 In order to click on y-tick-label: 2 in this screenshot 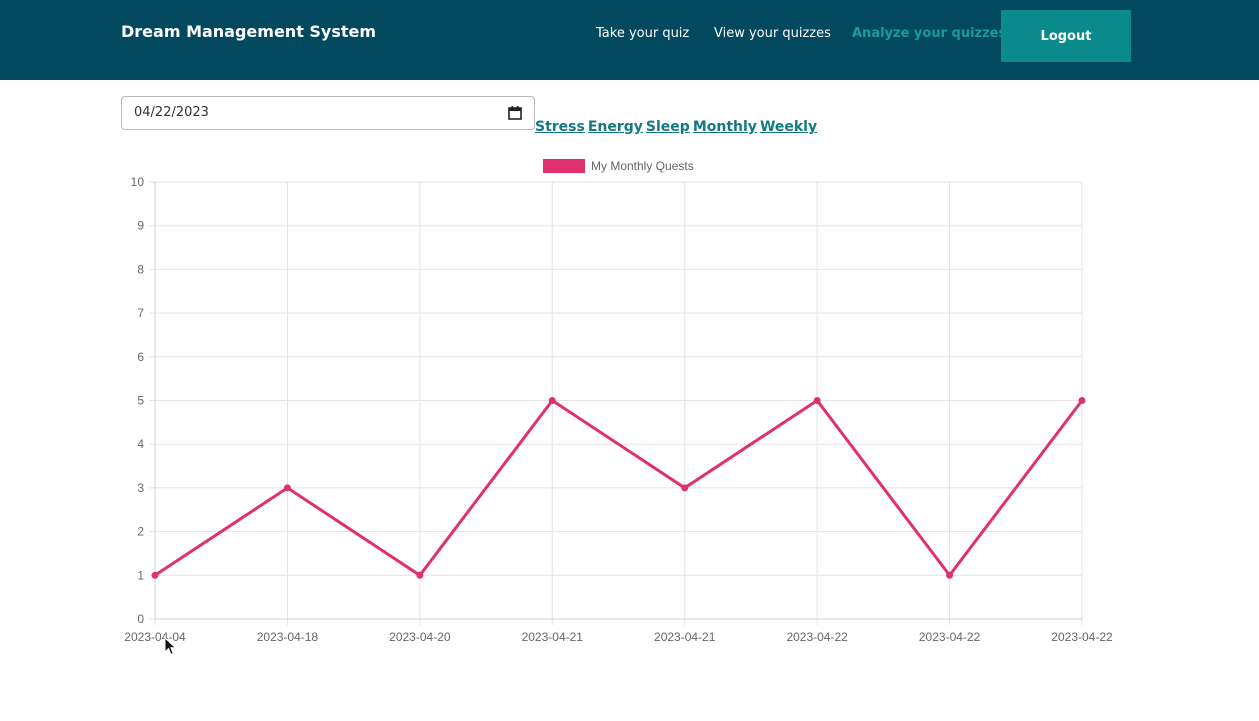, I will do `click(140, 532)`.